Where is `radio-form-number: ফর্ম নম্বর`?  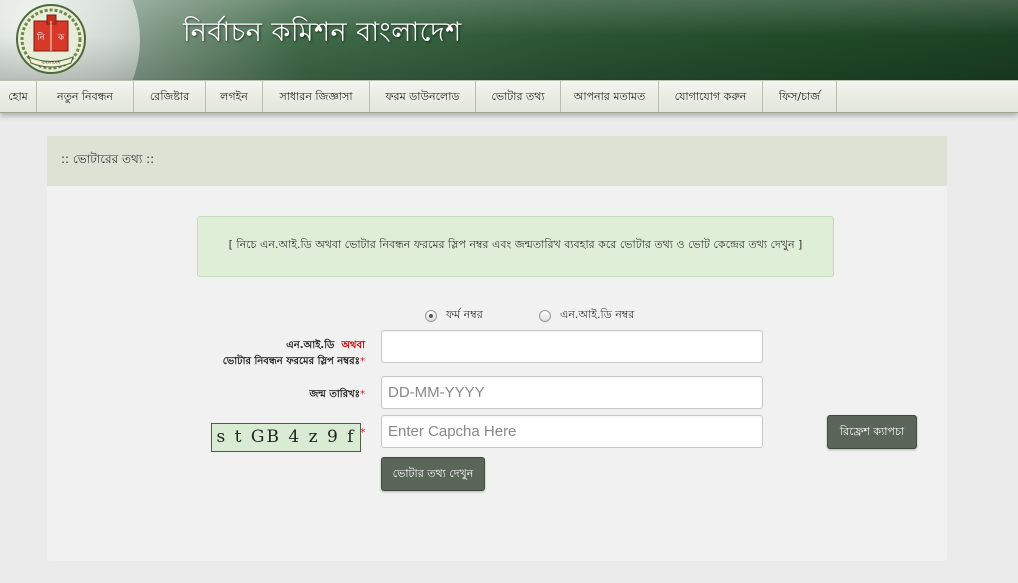
radio-form-number: ফর্ম নম্বর is located at coordinates (454, 315).